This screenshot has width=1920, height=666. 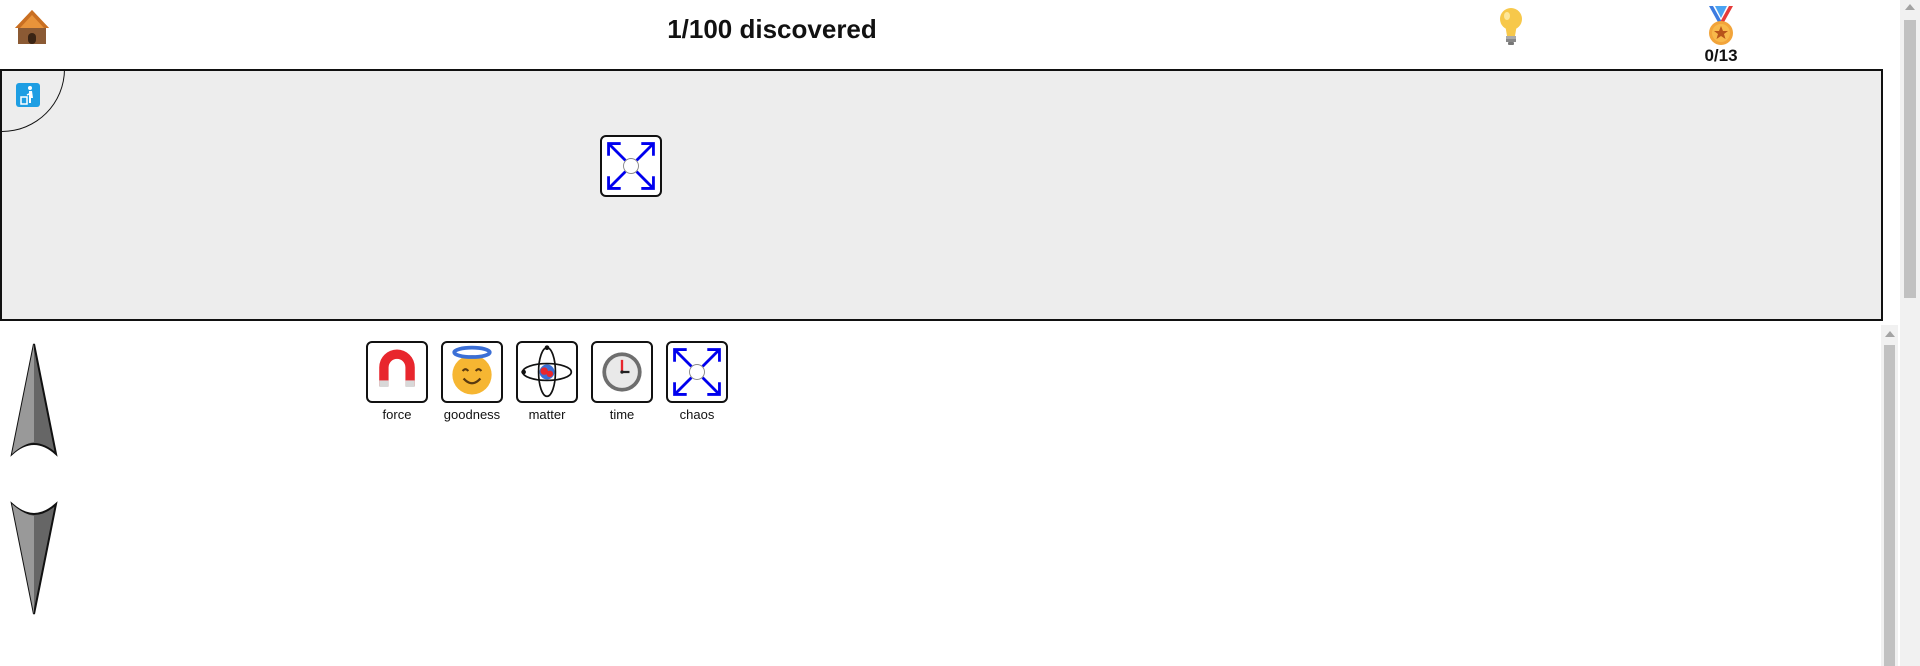 I want to click on trash-icon, so click(x=26, y=95).